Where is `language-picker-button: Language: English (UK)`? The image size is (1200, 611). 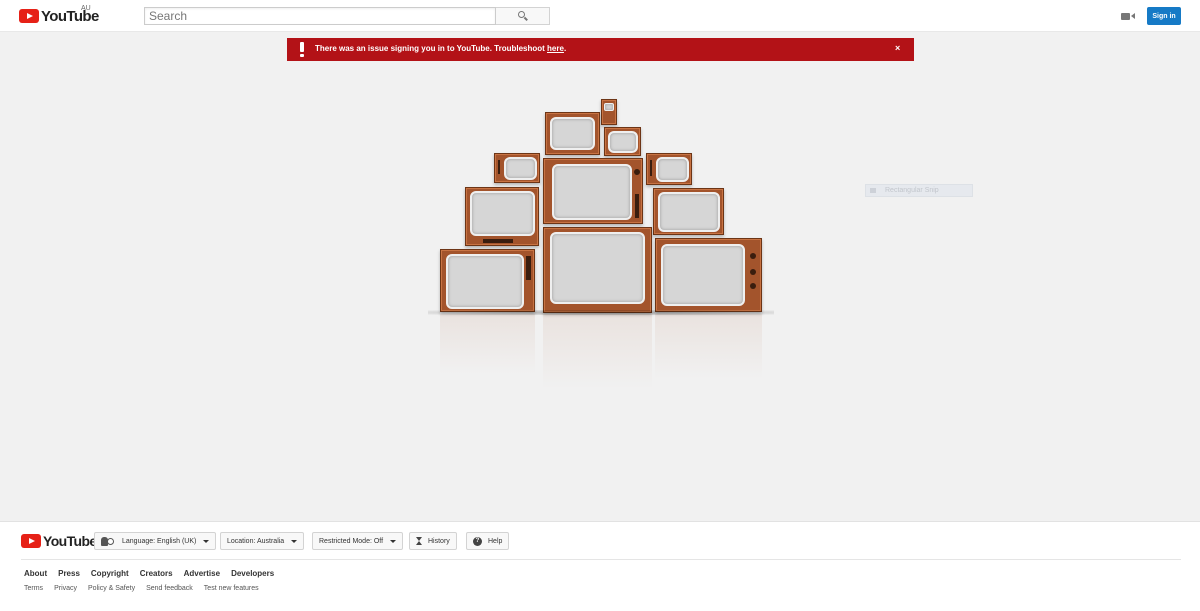 language-picker-button: Language: English (UK) is located at coordinates (155, 541).